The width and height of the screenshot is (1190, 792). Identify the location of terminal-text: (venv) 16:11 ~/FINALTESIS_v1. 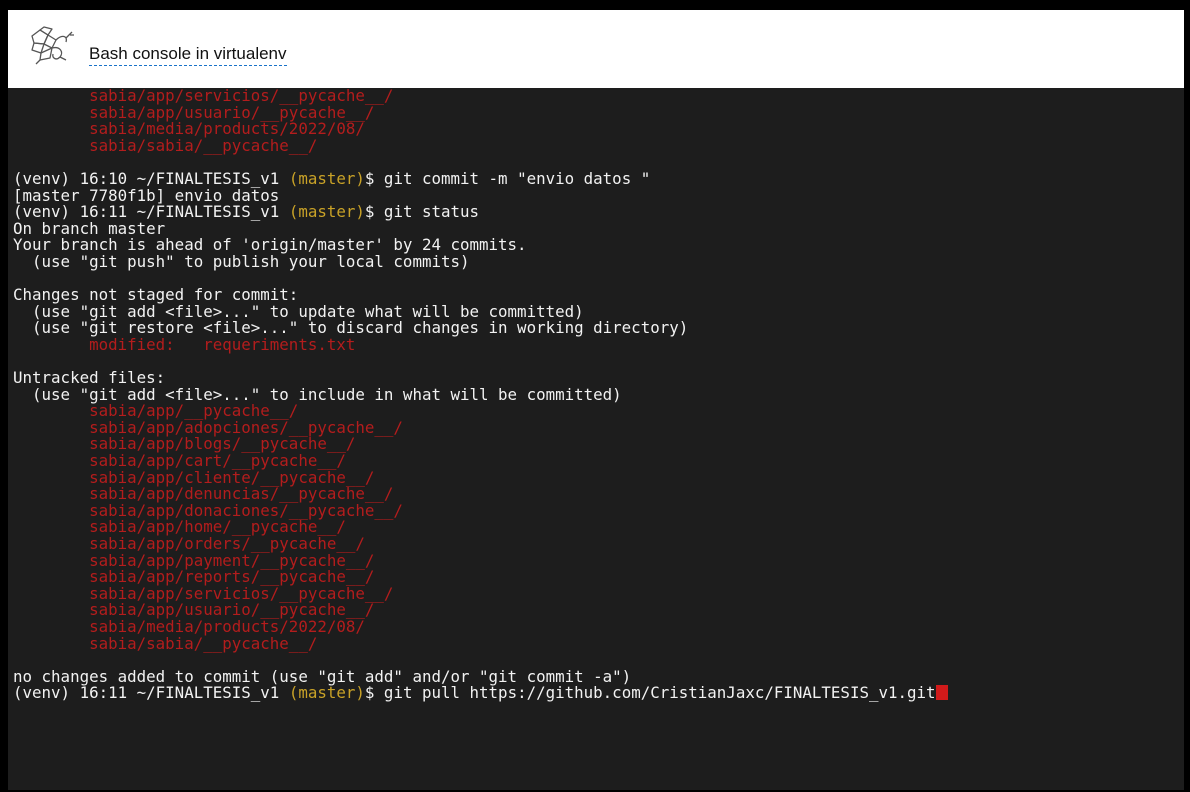
(151, 693).